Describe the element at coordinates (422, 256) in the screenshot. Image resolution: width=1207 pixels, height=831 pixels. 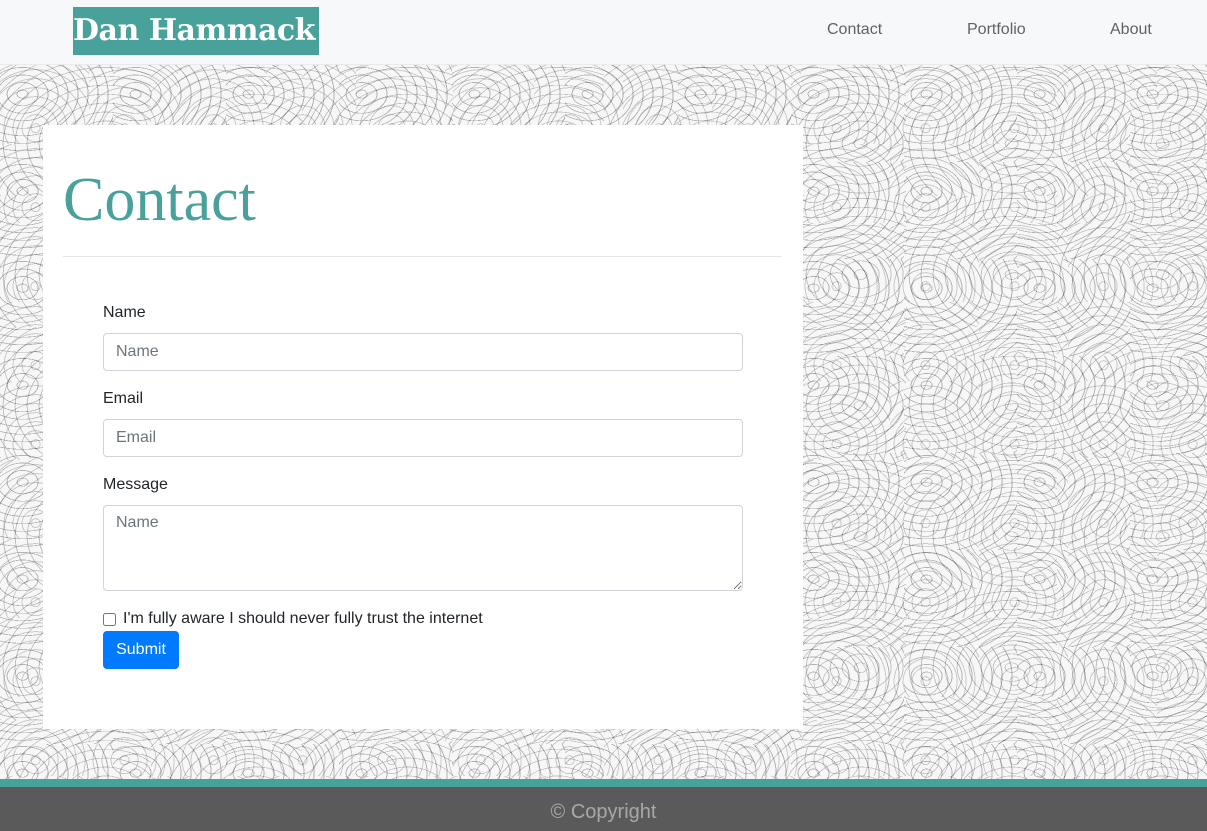
I see `title-divider` at that location.